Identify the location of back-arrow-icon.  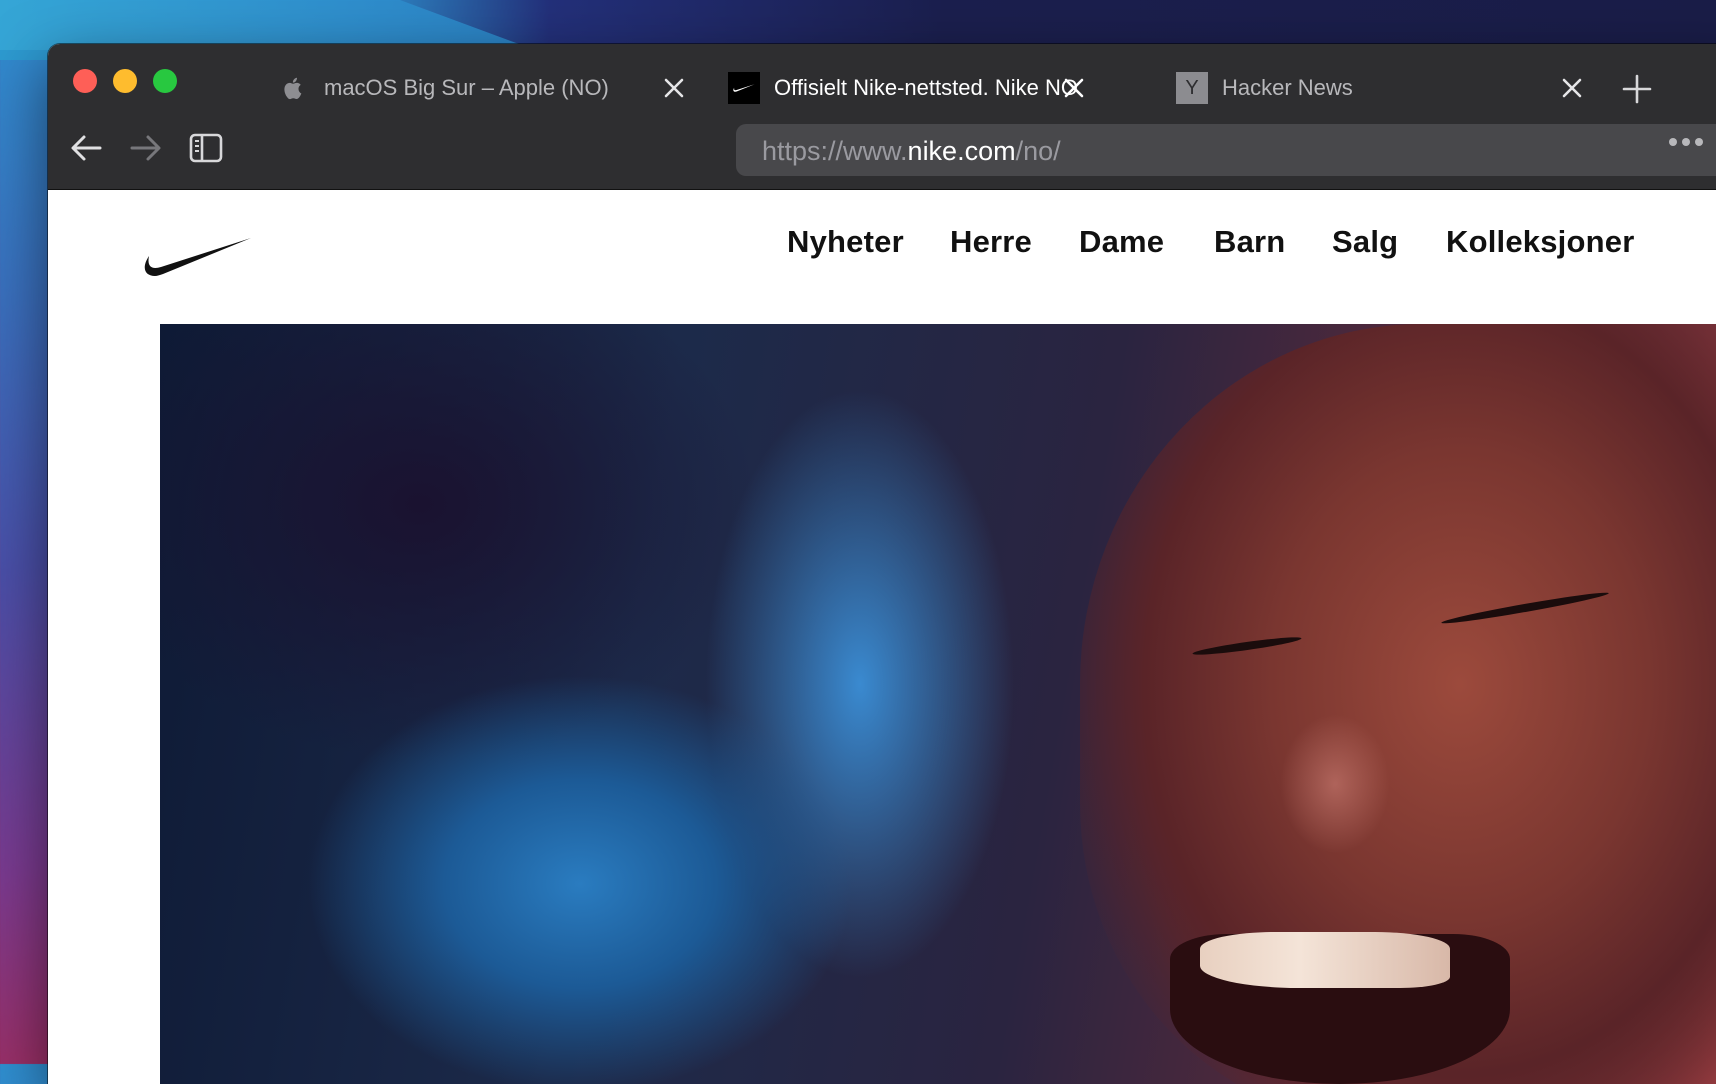
(86, 148).